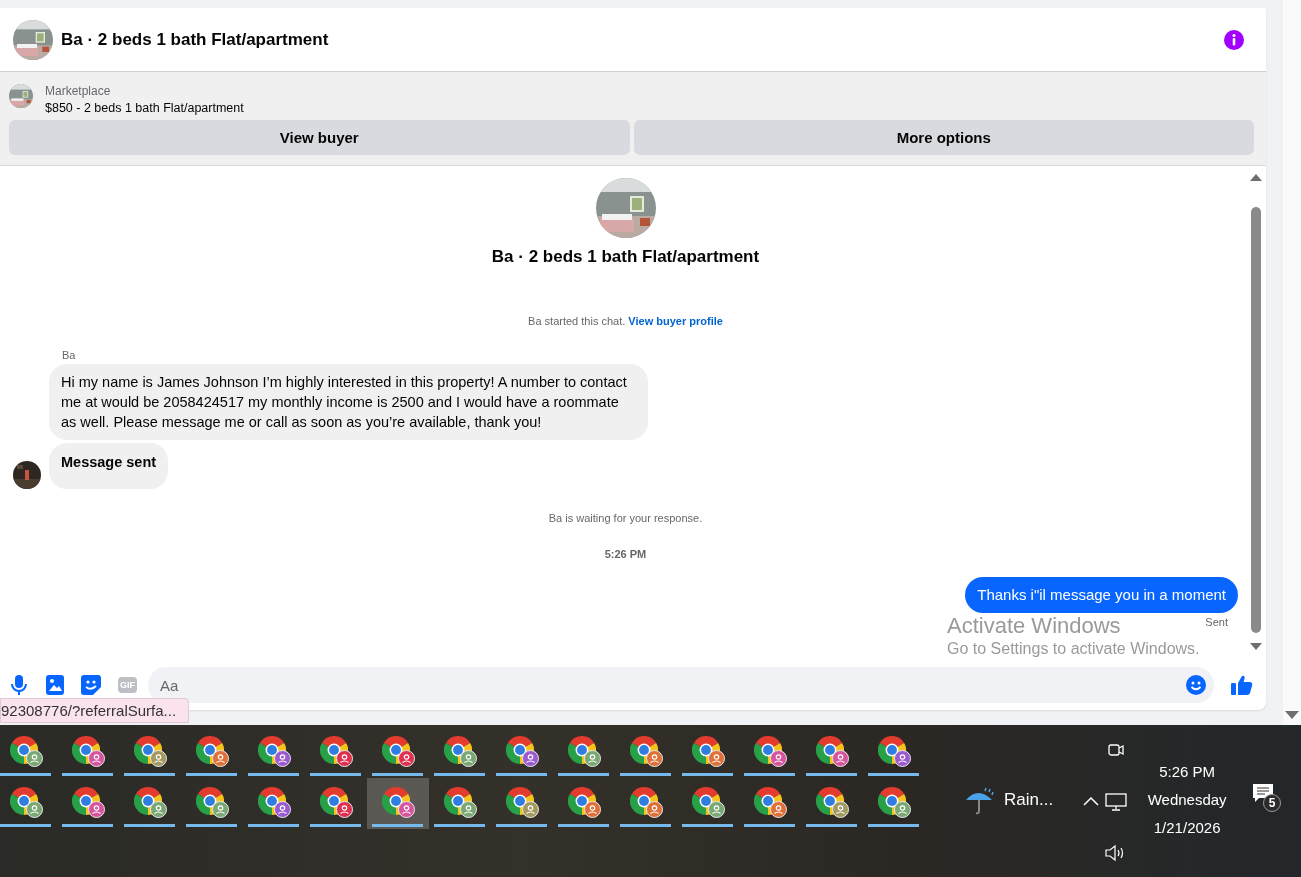 The height and width of the screenshot is (877, 1301). I want to click on message-bubble: Thanks i"il message you in a moment, so click(1101, 595).